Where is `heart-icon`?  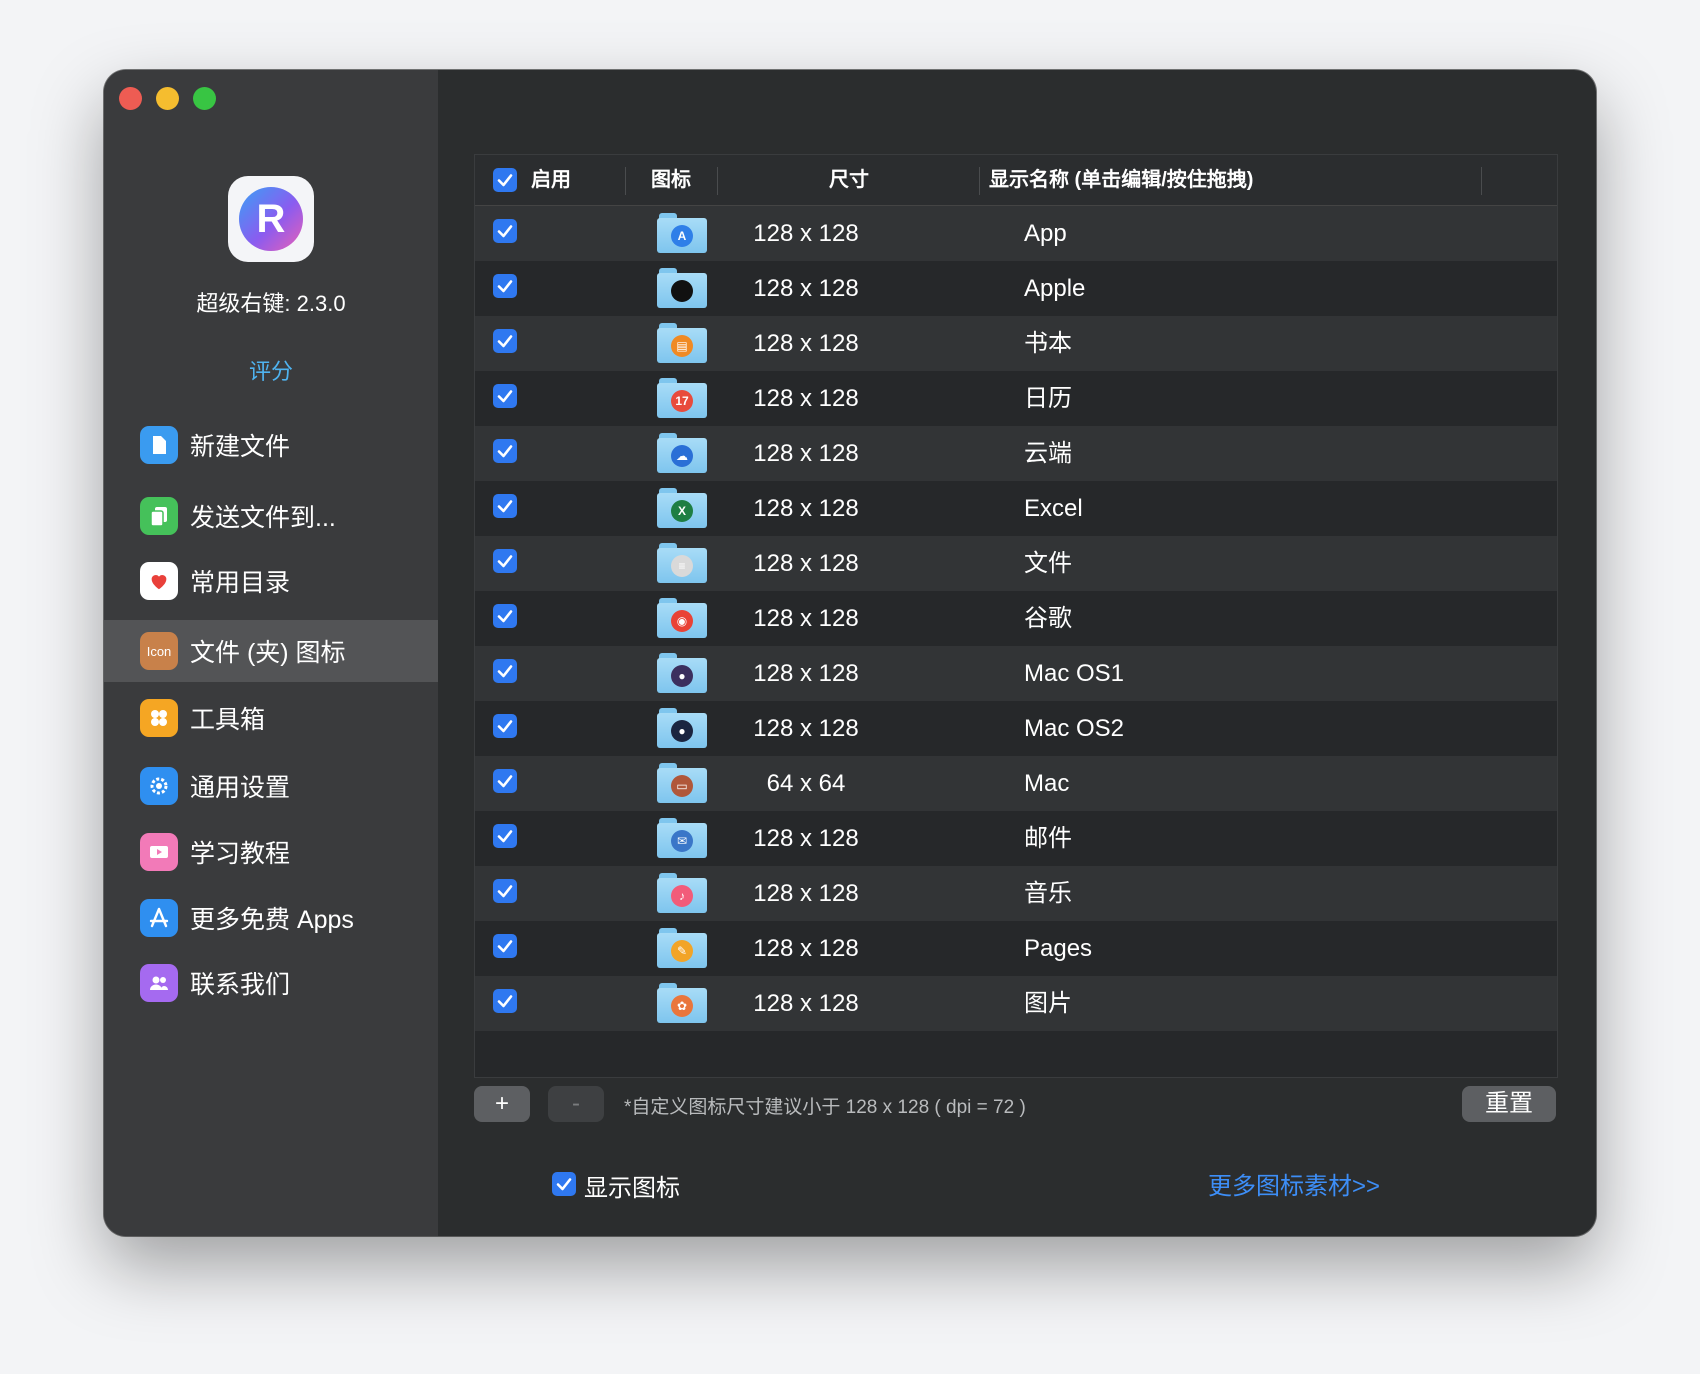 heart-icon is located at coordinates (159, 581).